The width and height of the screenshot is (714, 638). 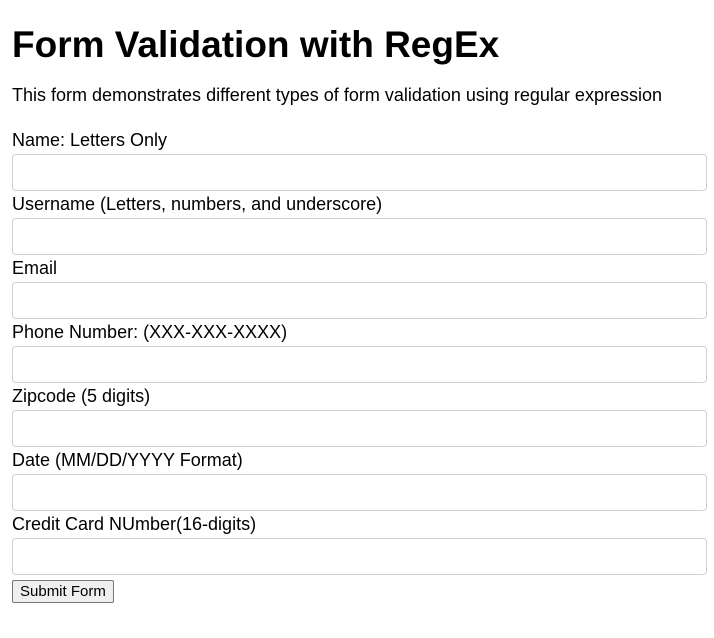 I want to click on zipcode-label: Zipcode (5 digits), so click(x=81, y=396).